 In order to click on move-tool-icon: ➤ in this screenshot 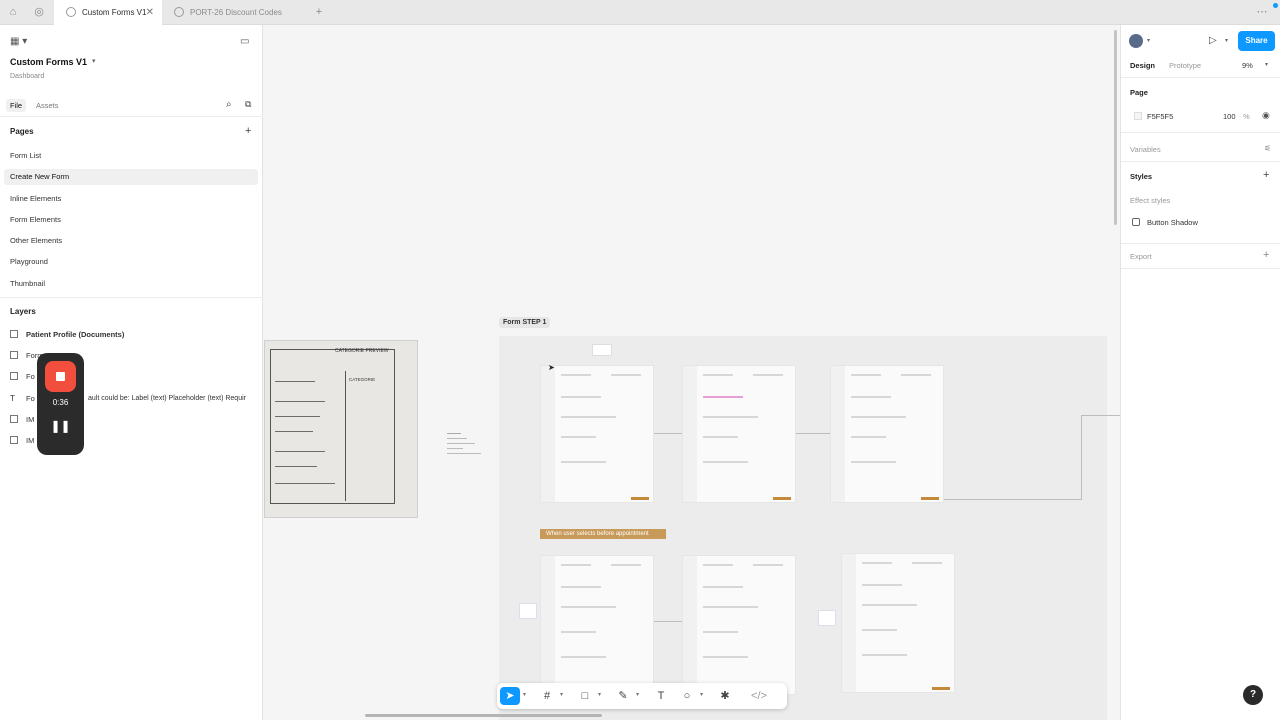, I will do `click(510, 696)`.